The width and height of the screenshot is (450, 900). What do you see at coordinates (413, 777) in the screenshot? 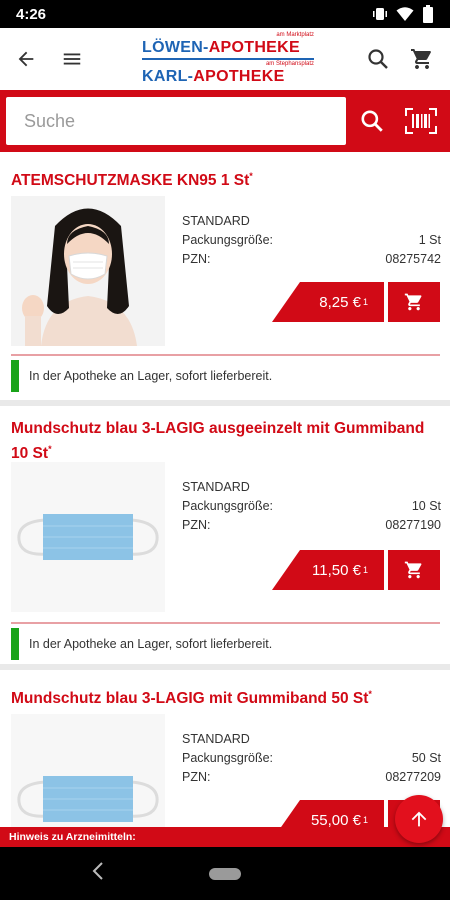
I see `pzn-value: 08277209` at bounding box center [413, 777].